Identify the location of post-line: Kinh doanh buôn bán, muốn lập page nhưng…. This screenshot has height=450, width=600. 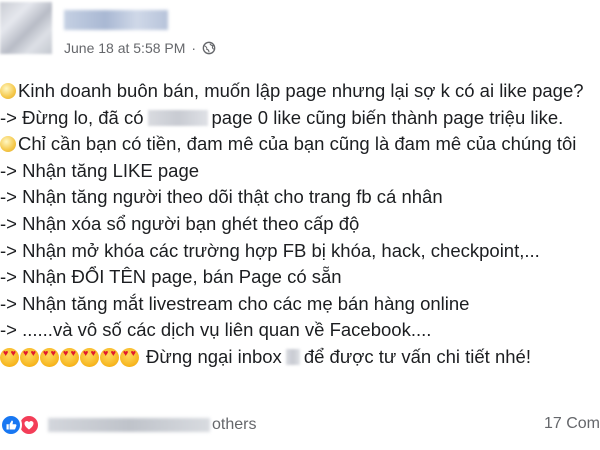
(300, 91).